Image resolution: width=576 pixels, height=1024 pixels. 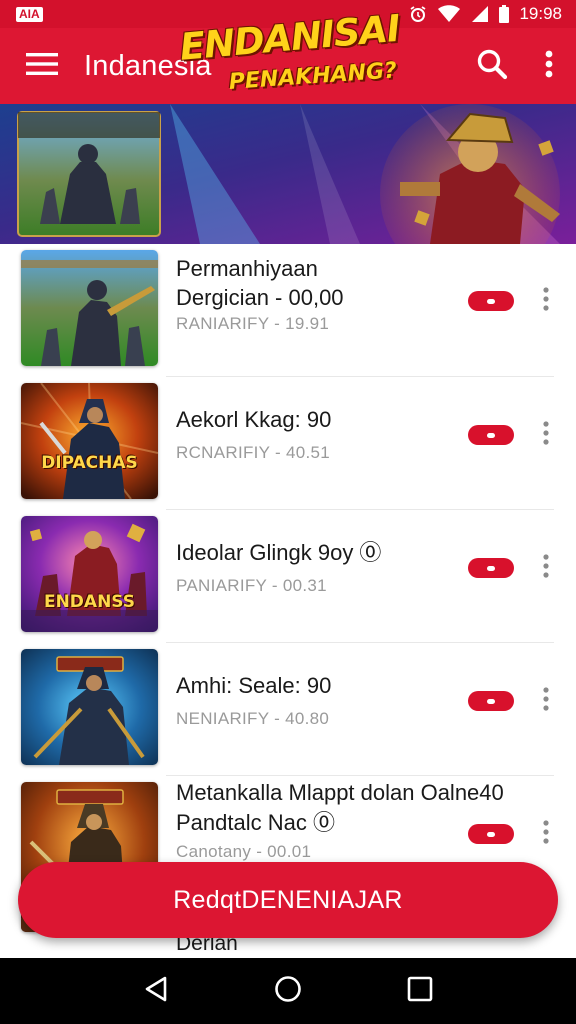 What do you see at coordinates (251, 585) in the screenshot?
I see `item-meta: PANIARIFY - 00.31` at bounding box center [251, 585].